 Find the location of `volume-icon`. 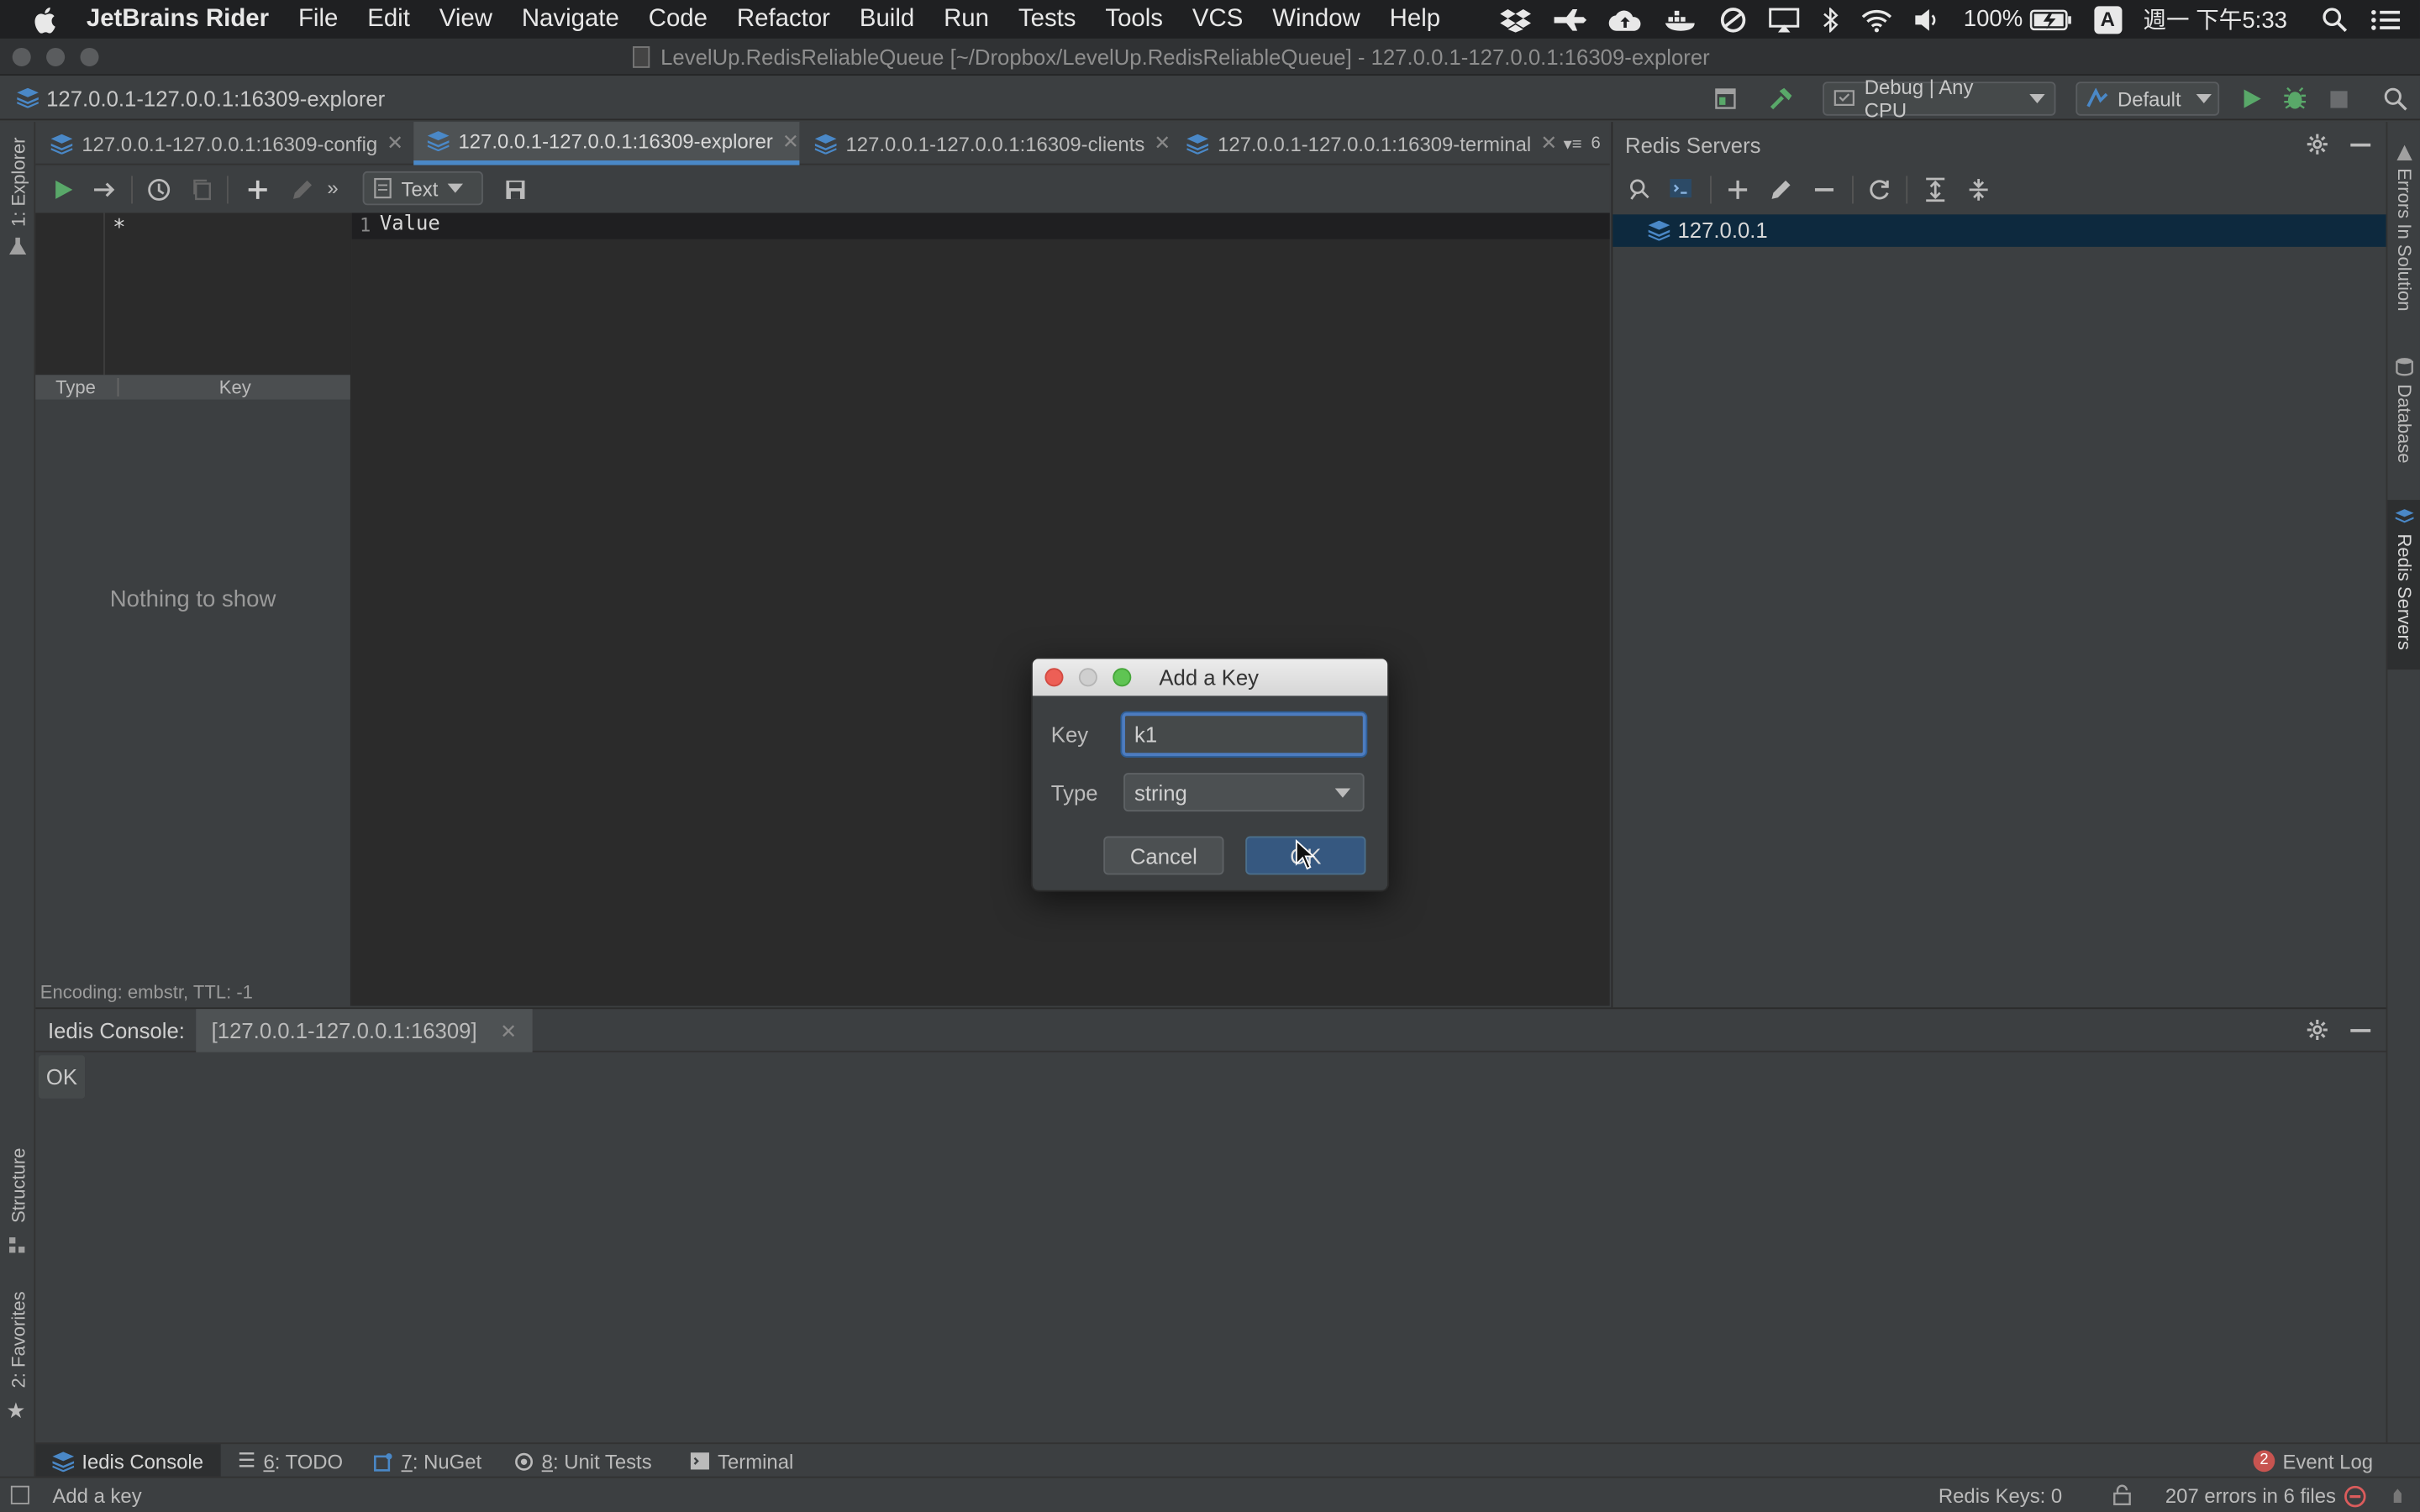

volume-icon is located at coordinates (1928, 19).